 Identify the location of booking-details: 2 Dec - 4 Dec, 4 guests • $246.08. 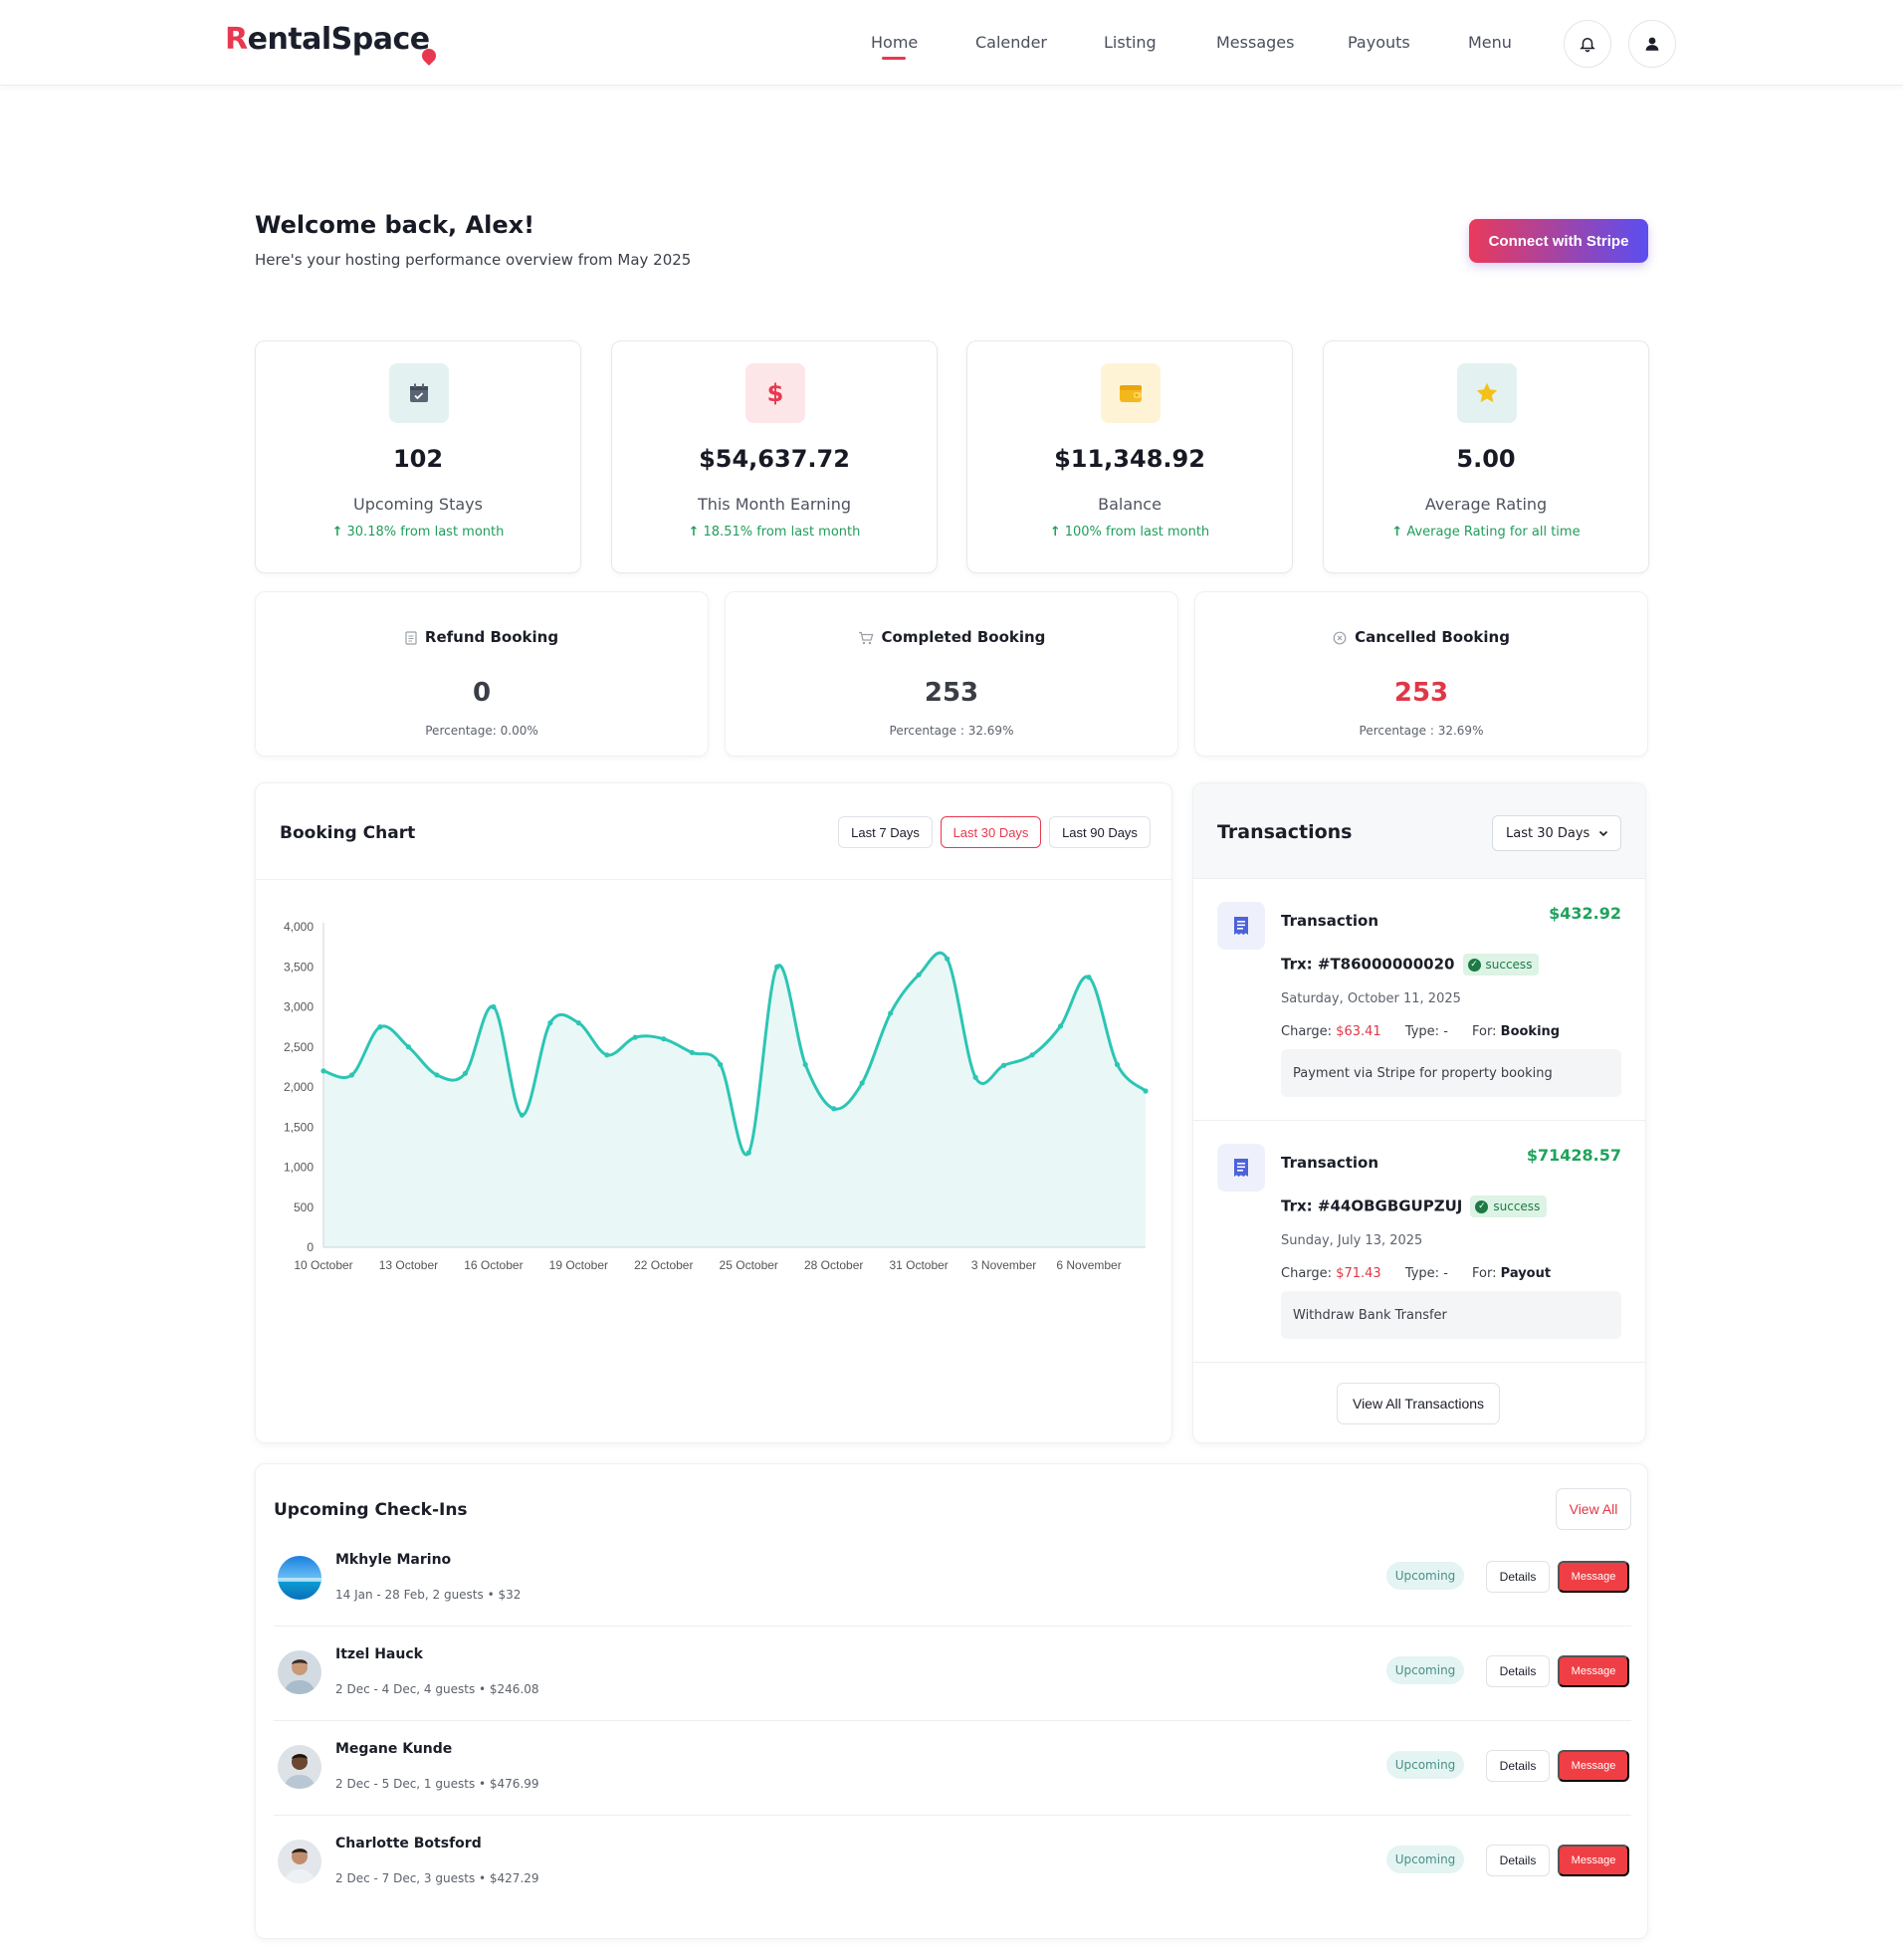
(437, 1689).